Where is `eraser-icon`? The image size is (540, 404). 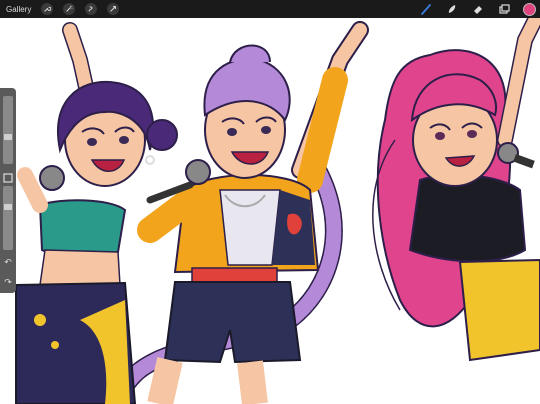
eraser-icon is located at coordinates (478, 9).